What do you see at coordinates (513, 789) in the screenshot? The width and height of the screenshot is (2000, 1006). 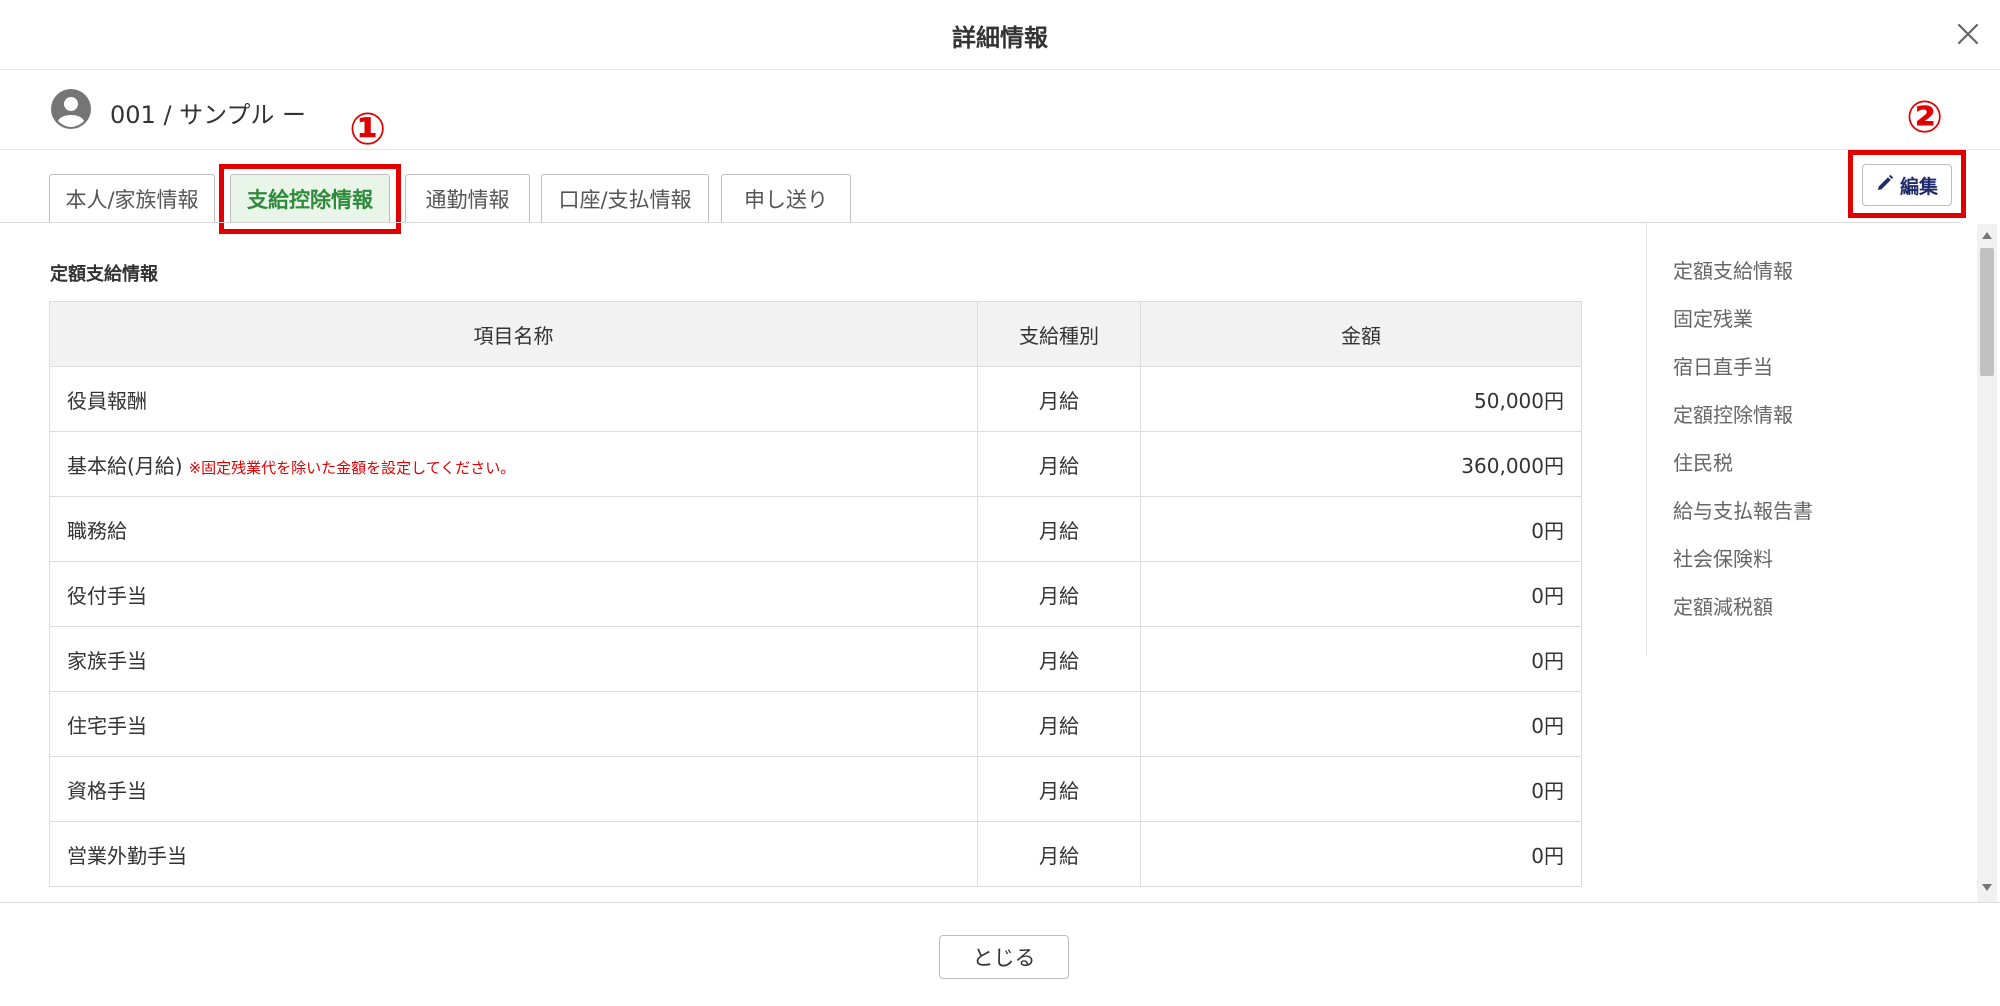 I see `item-name-cell: 資格手当` at bounding box center [513, 789].